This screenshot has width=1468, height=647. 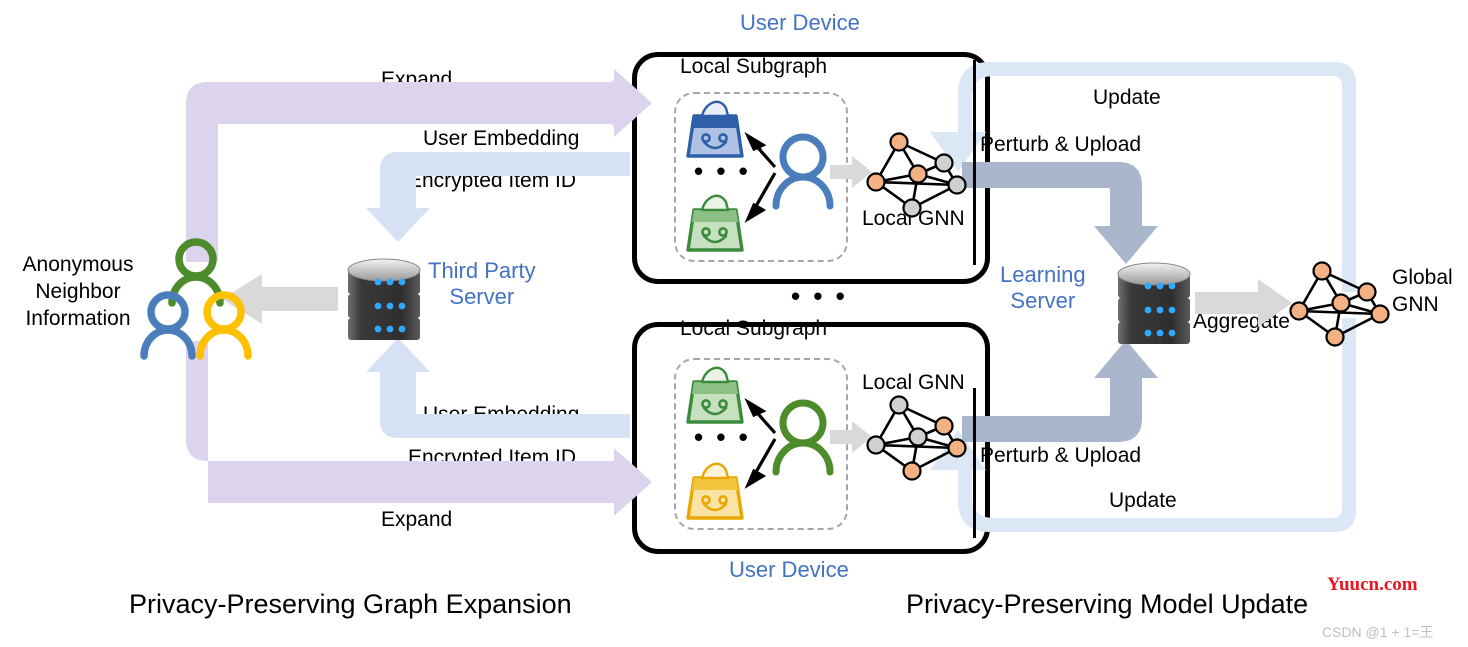 What do you see at coordinates (803, 171) in the screenshot?
I see `local-user-icon-top` at bounding box center [803, 171].